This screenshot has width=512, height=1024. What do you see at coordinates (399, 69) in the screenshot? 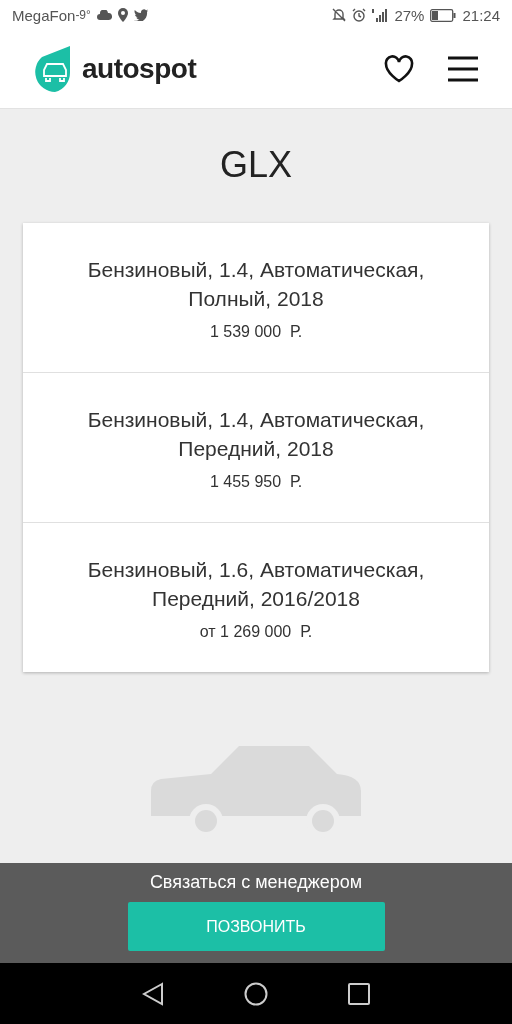
I see `favorites-heart-icon` at bounding box center [399, 69].